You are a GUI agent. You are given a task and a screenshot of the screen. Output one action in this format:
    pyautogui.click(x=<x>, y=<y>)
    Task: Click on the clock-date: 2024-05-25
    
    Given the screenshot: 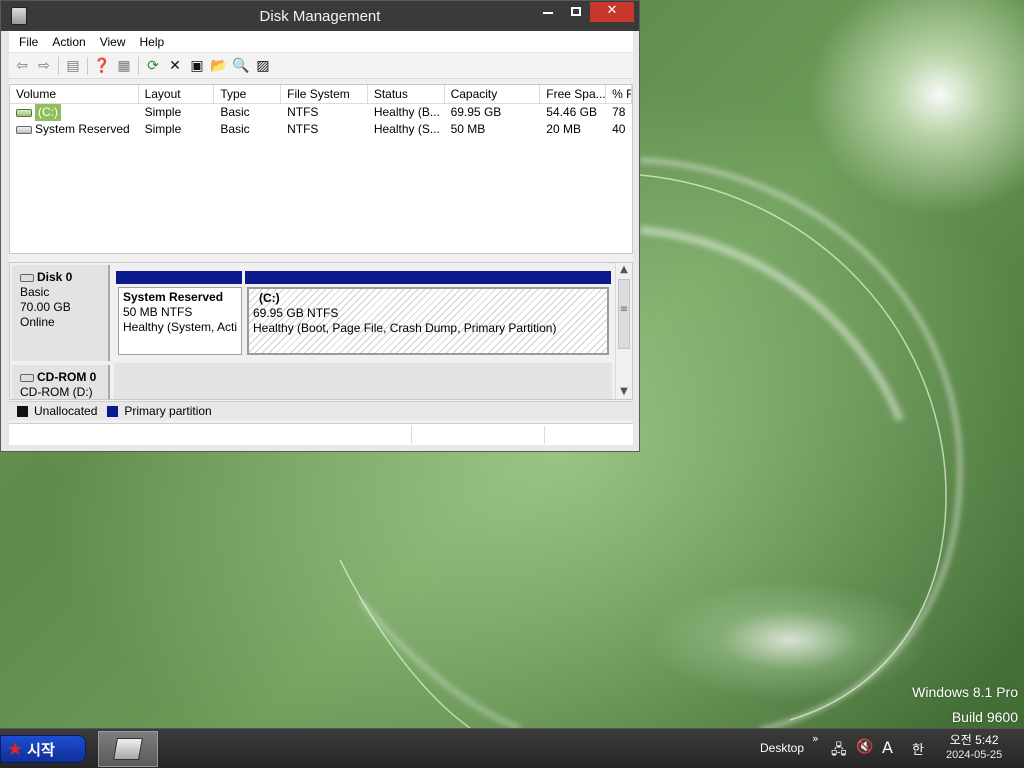 What is the action you would take?
    pyautogui.click(x=974, y=755)
    